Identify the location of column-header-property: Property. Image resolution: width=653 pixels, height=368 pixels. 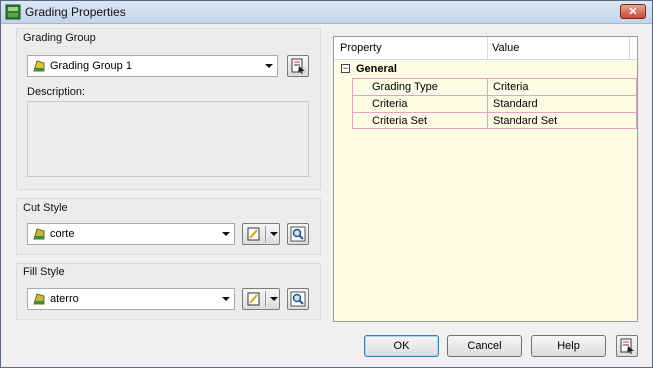
(361, 48).